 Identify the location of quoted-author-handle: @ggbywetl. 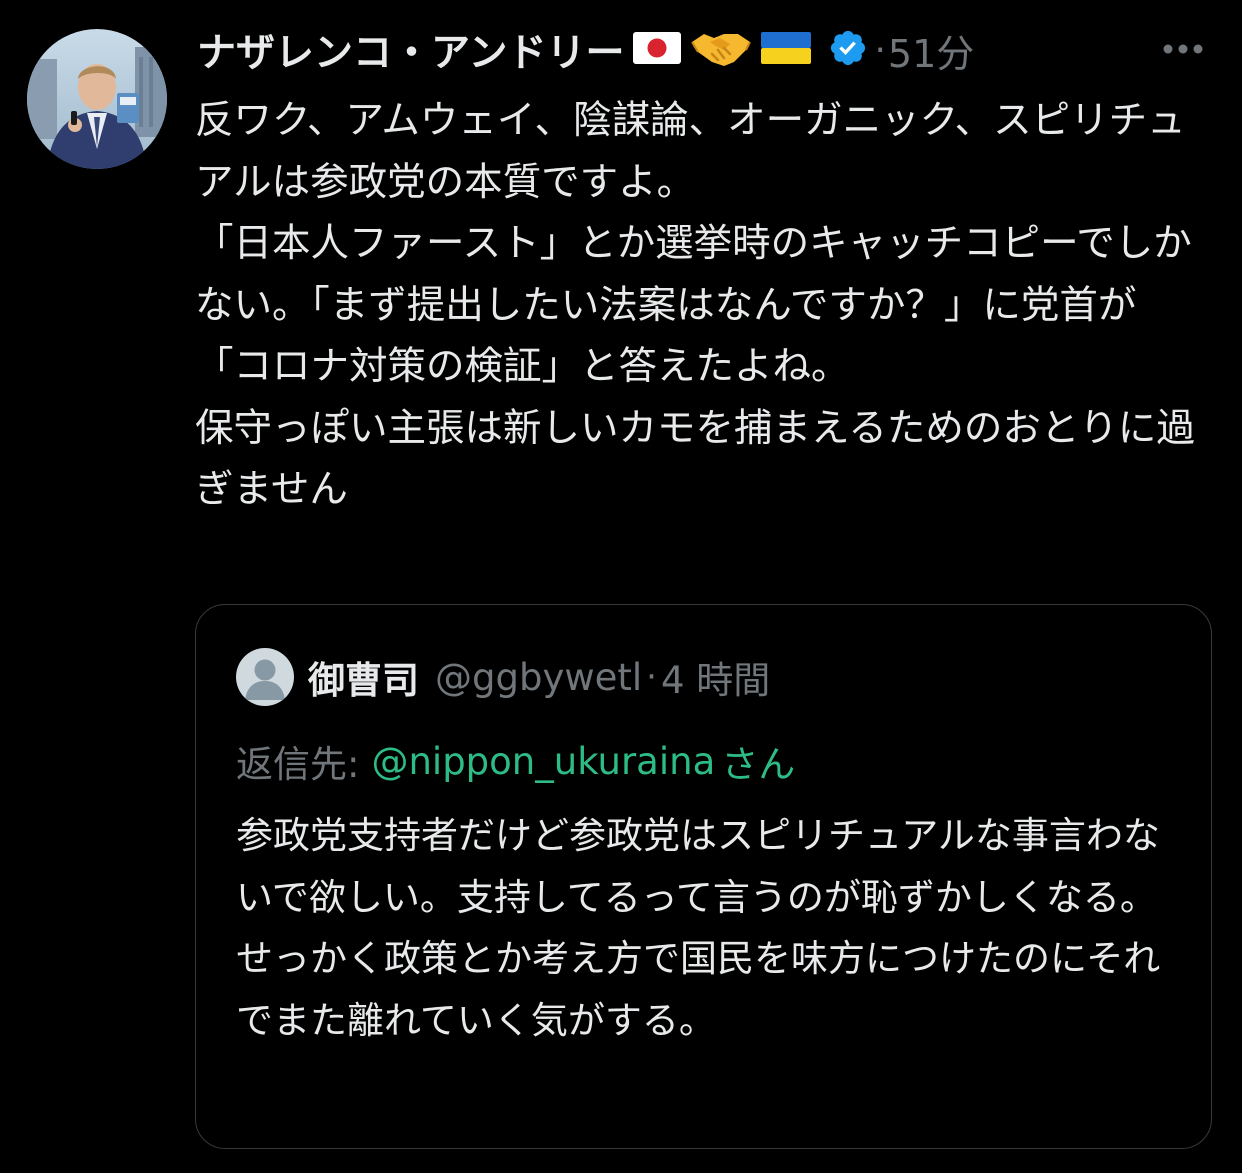
(538, 677).